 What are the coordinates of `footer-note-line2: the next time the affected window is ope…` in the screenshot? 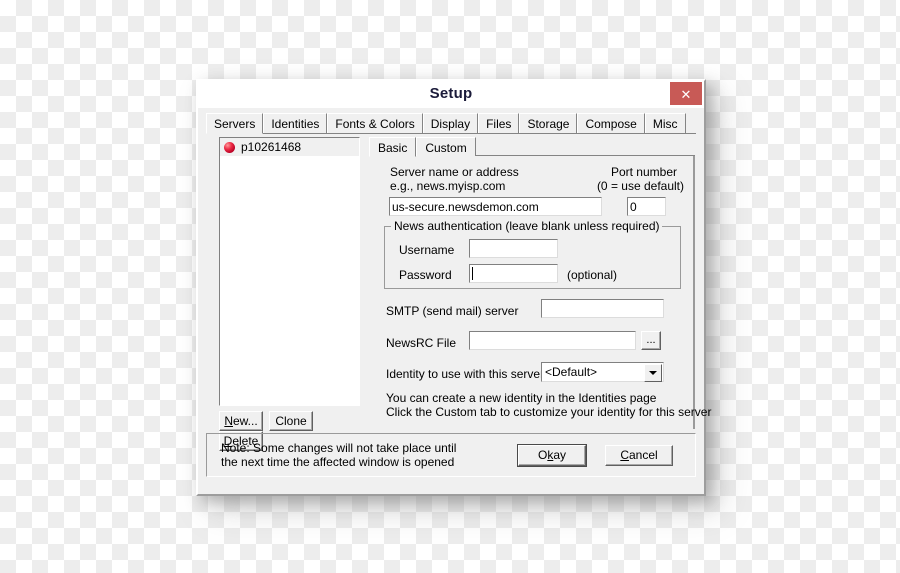 It's located at (338, 462).